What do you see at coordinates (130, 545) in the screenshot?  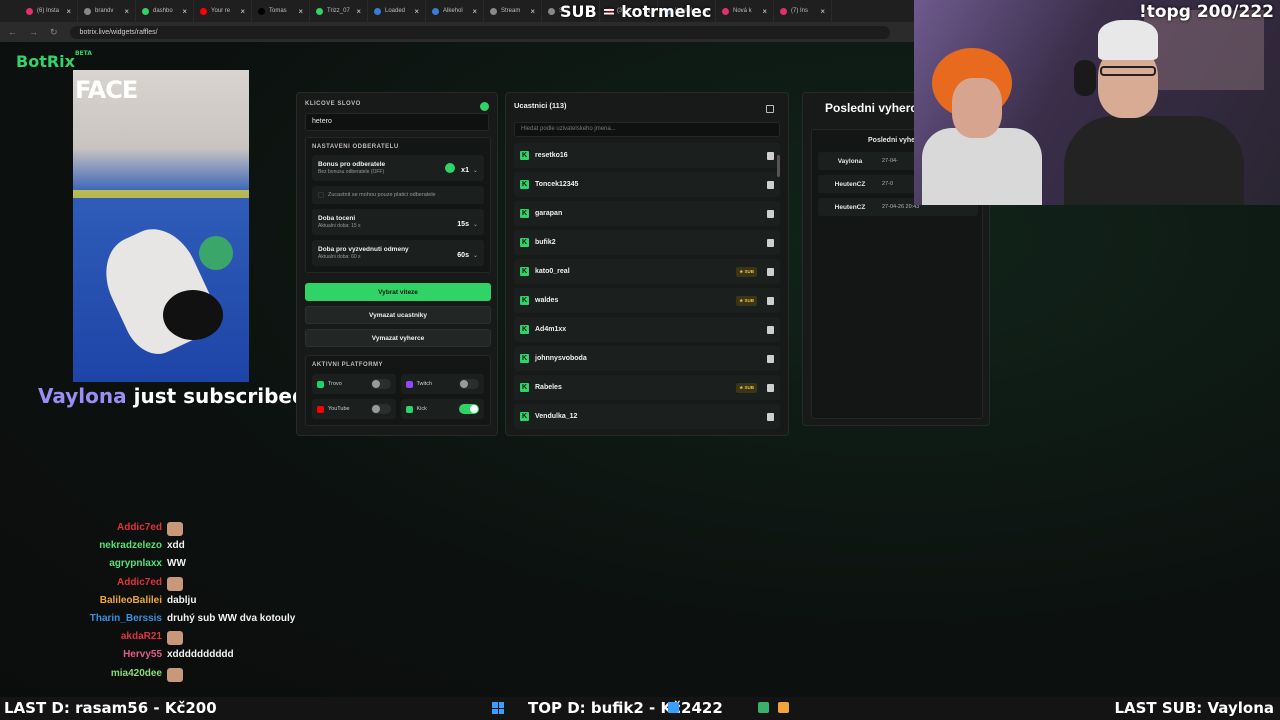 I see `chat-username: nekradzelezo` at bounding box center [130, 545].